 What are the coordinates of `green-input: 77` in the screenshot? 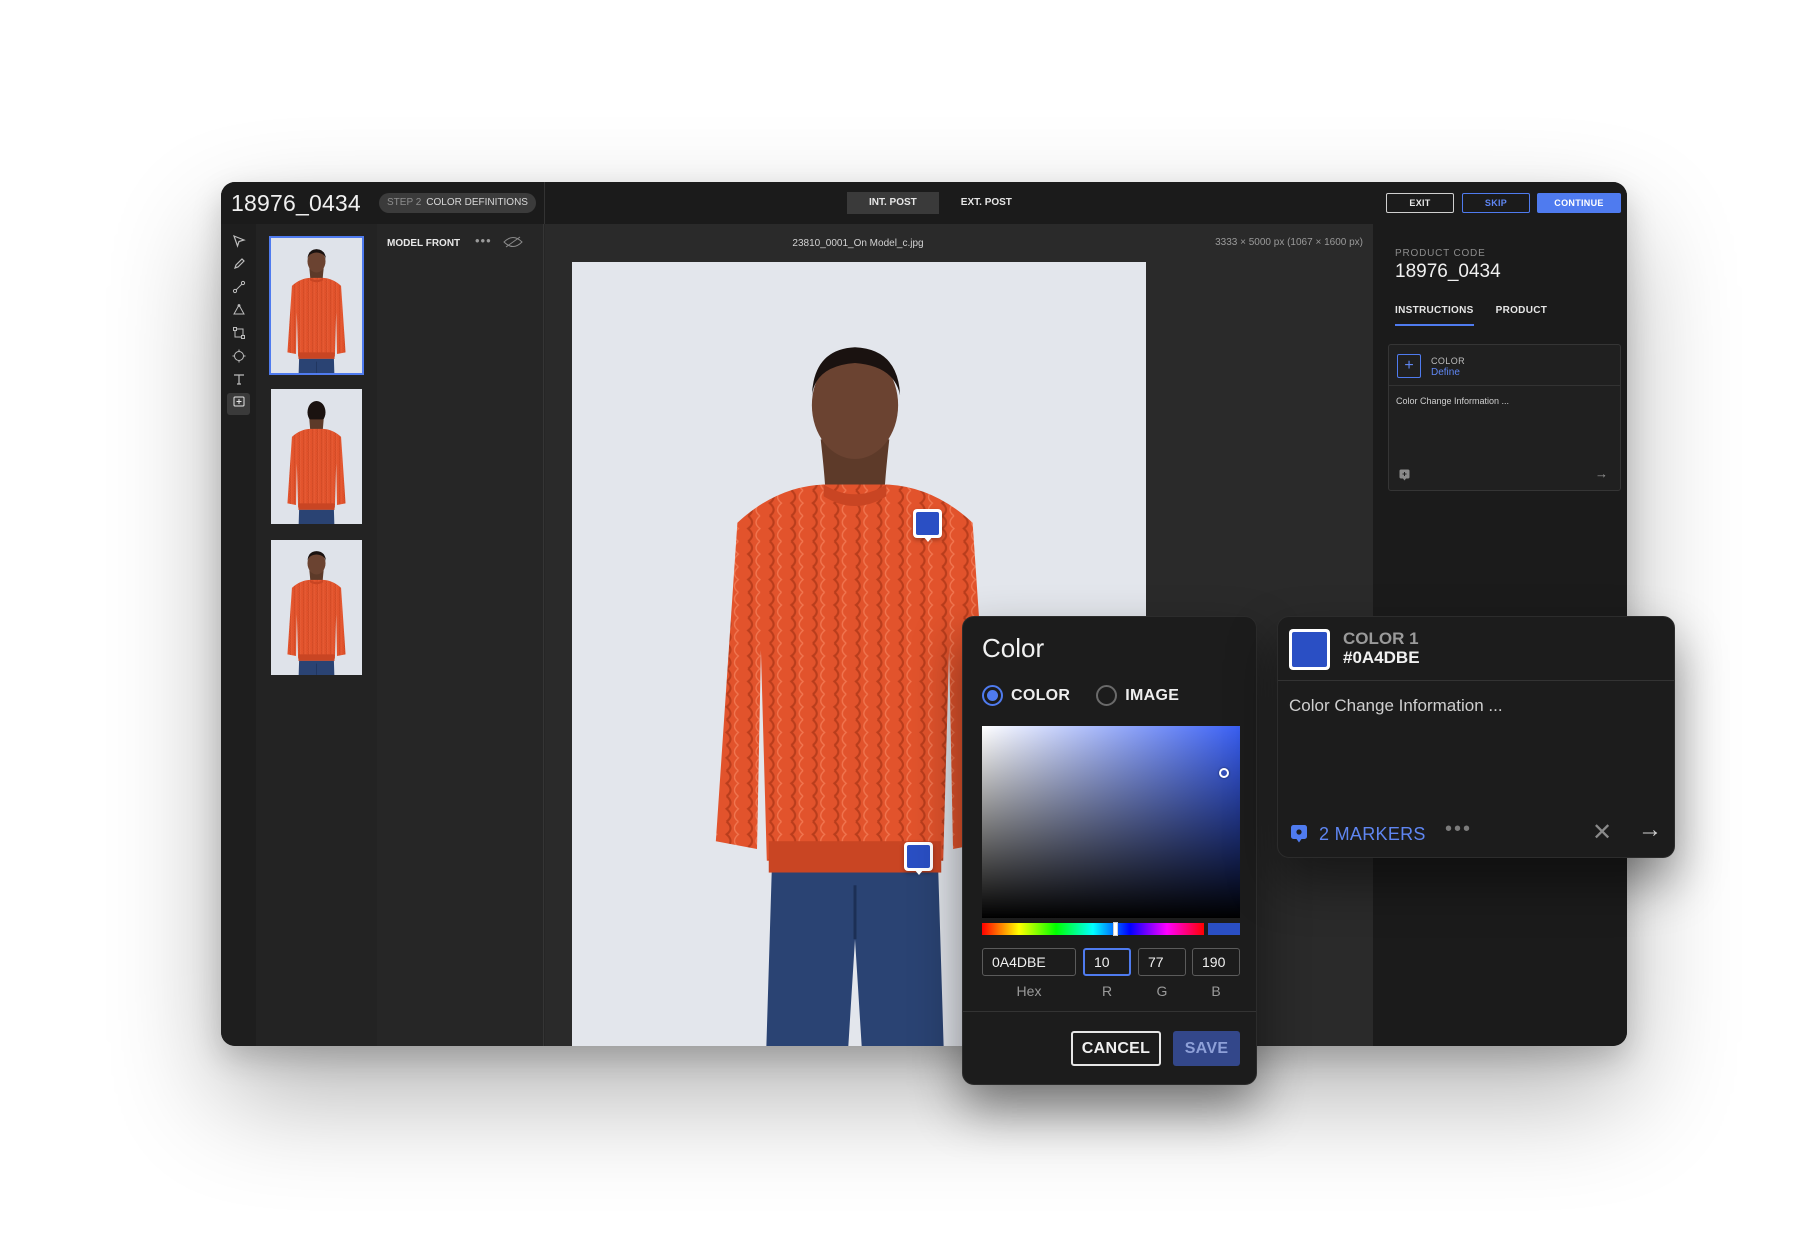 It's located at (1162, 962).